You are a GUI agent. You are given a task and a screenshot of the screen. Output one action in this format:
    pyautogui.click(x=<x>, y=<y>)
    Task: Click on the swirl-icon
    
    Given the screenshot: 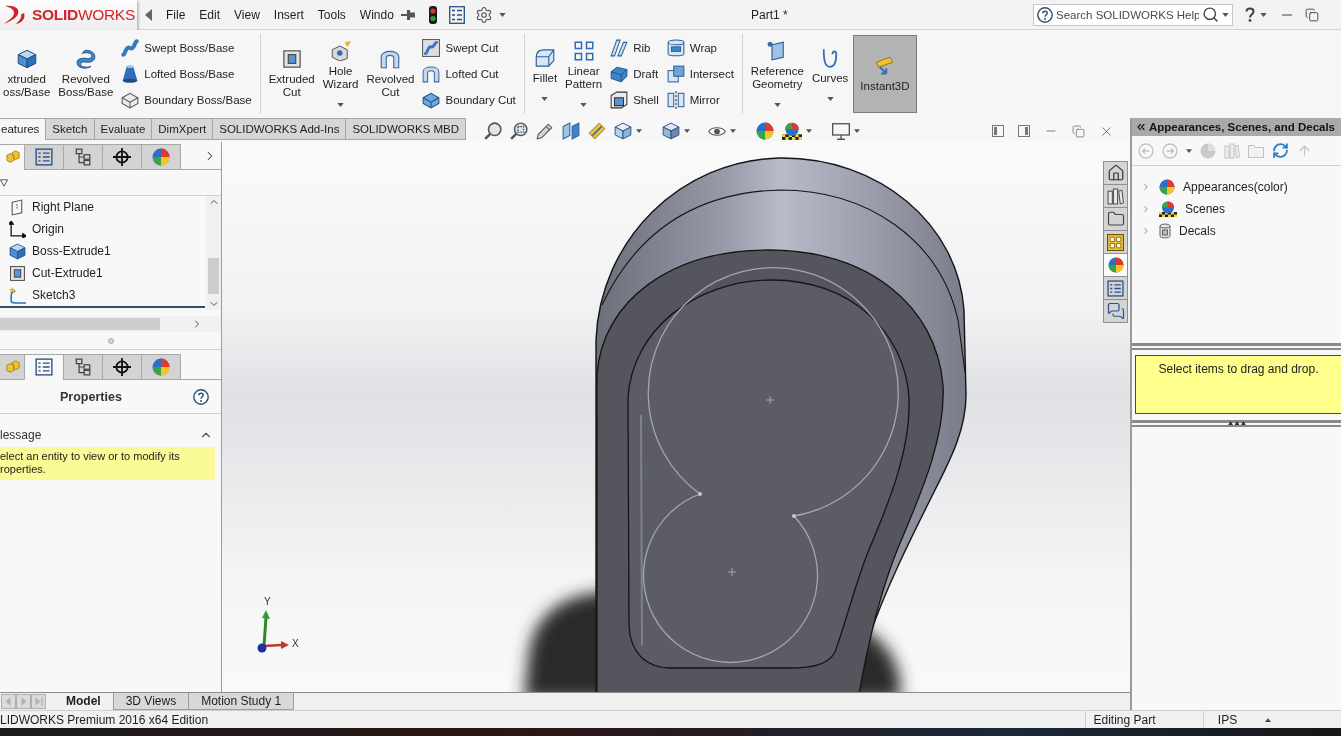 What is the action you would take?
    pyautogui.click(x=85, y=59)
    